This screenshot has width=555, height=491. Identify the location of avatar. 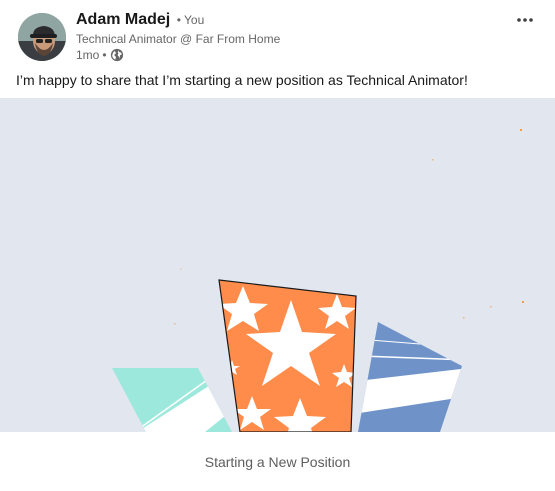
(42, 37).